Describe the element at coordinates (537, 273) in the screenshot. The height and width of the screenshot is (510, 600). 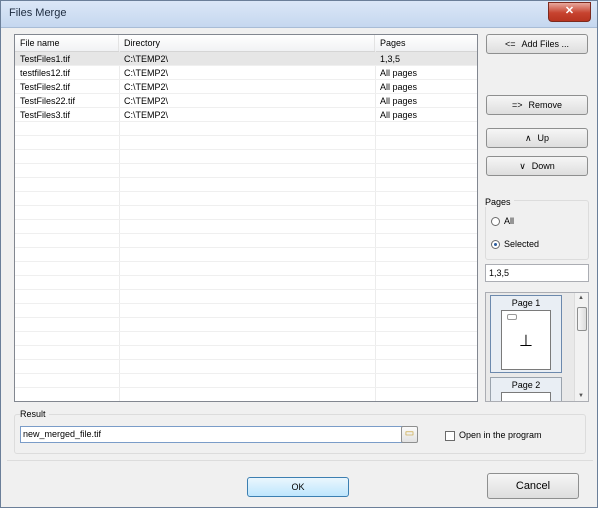
I see `pages-range-input: 1,3,5` at that location.